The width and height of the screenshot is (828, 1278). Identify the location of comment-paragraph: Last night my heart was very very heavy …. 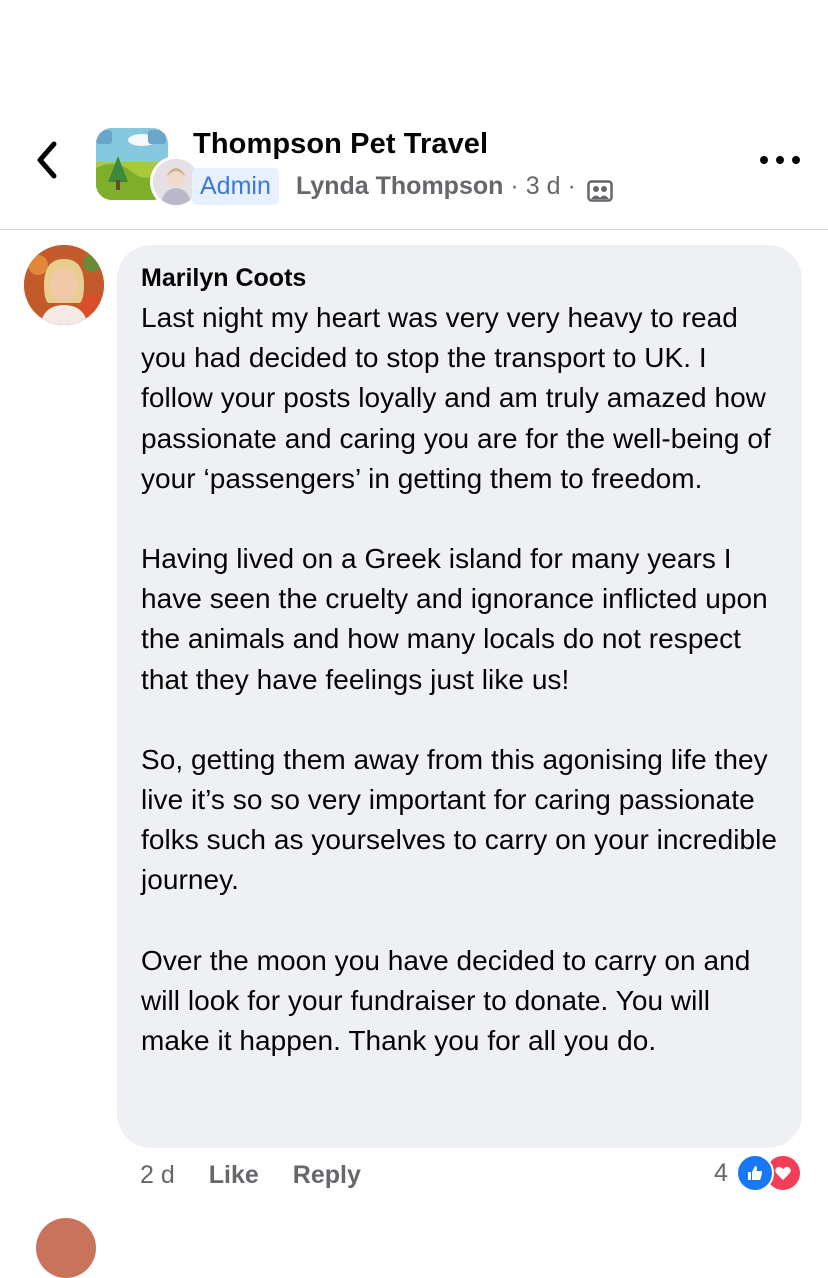
(456, 398).